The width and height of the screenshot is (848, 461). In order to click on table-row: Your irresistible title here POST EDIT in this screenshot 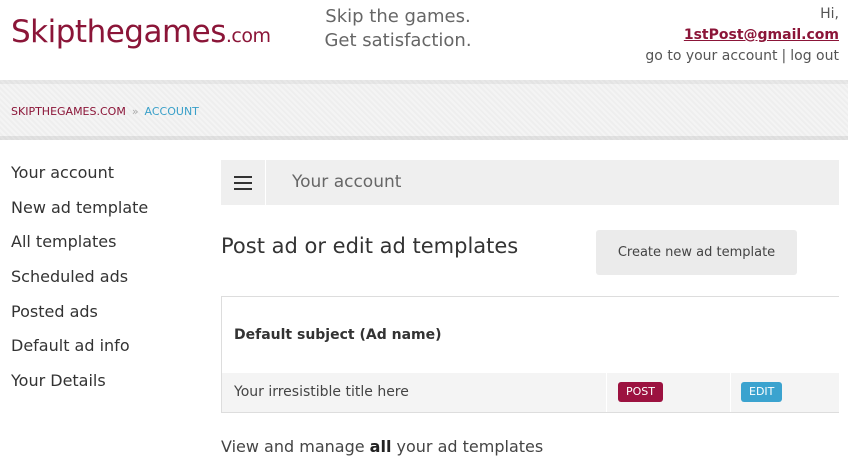, I will do `click(530, 392)`.